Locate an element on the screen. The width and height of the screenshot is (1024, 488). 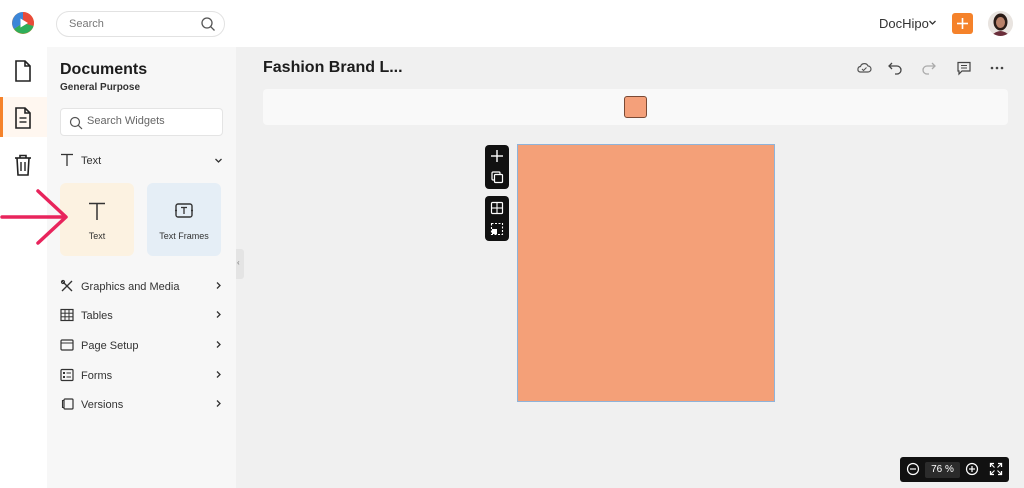
pointer-arrow-icon is located at coordinates (34, 217).